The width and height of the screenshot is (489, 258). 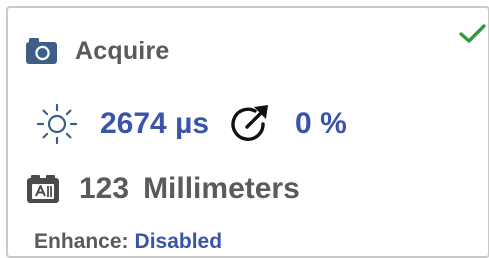 I want to click on camera-icon, so click(x=41, y=51).